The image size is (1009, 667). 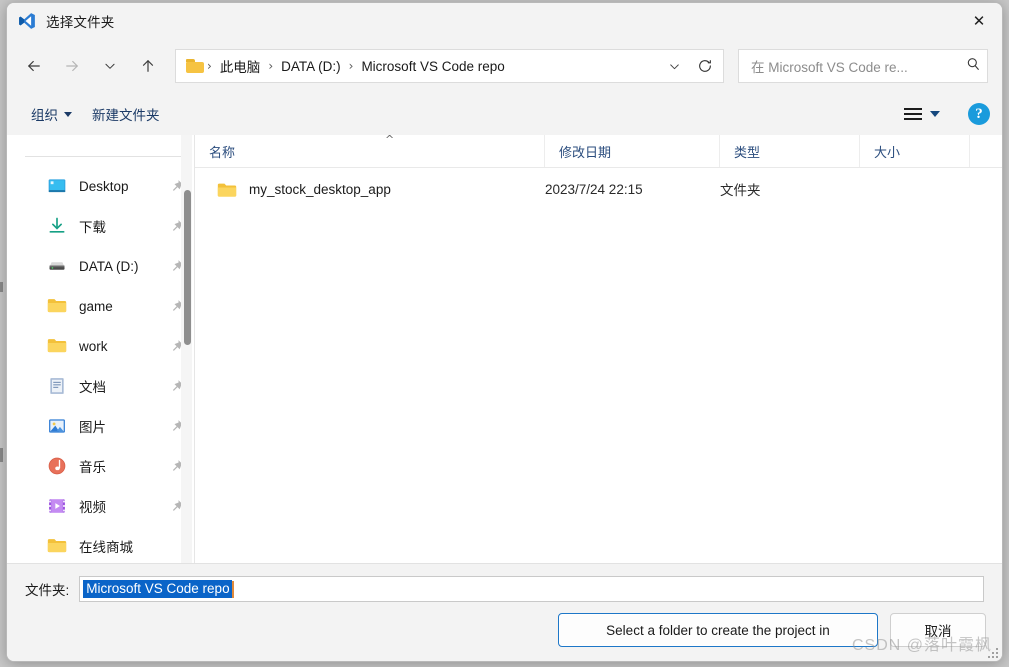 I want to click on column-label: 大小, so click(x=887, y=152).